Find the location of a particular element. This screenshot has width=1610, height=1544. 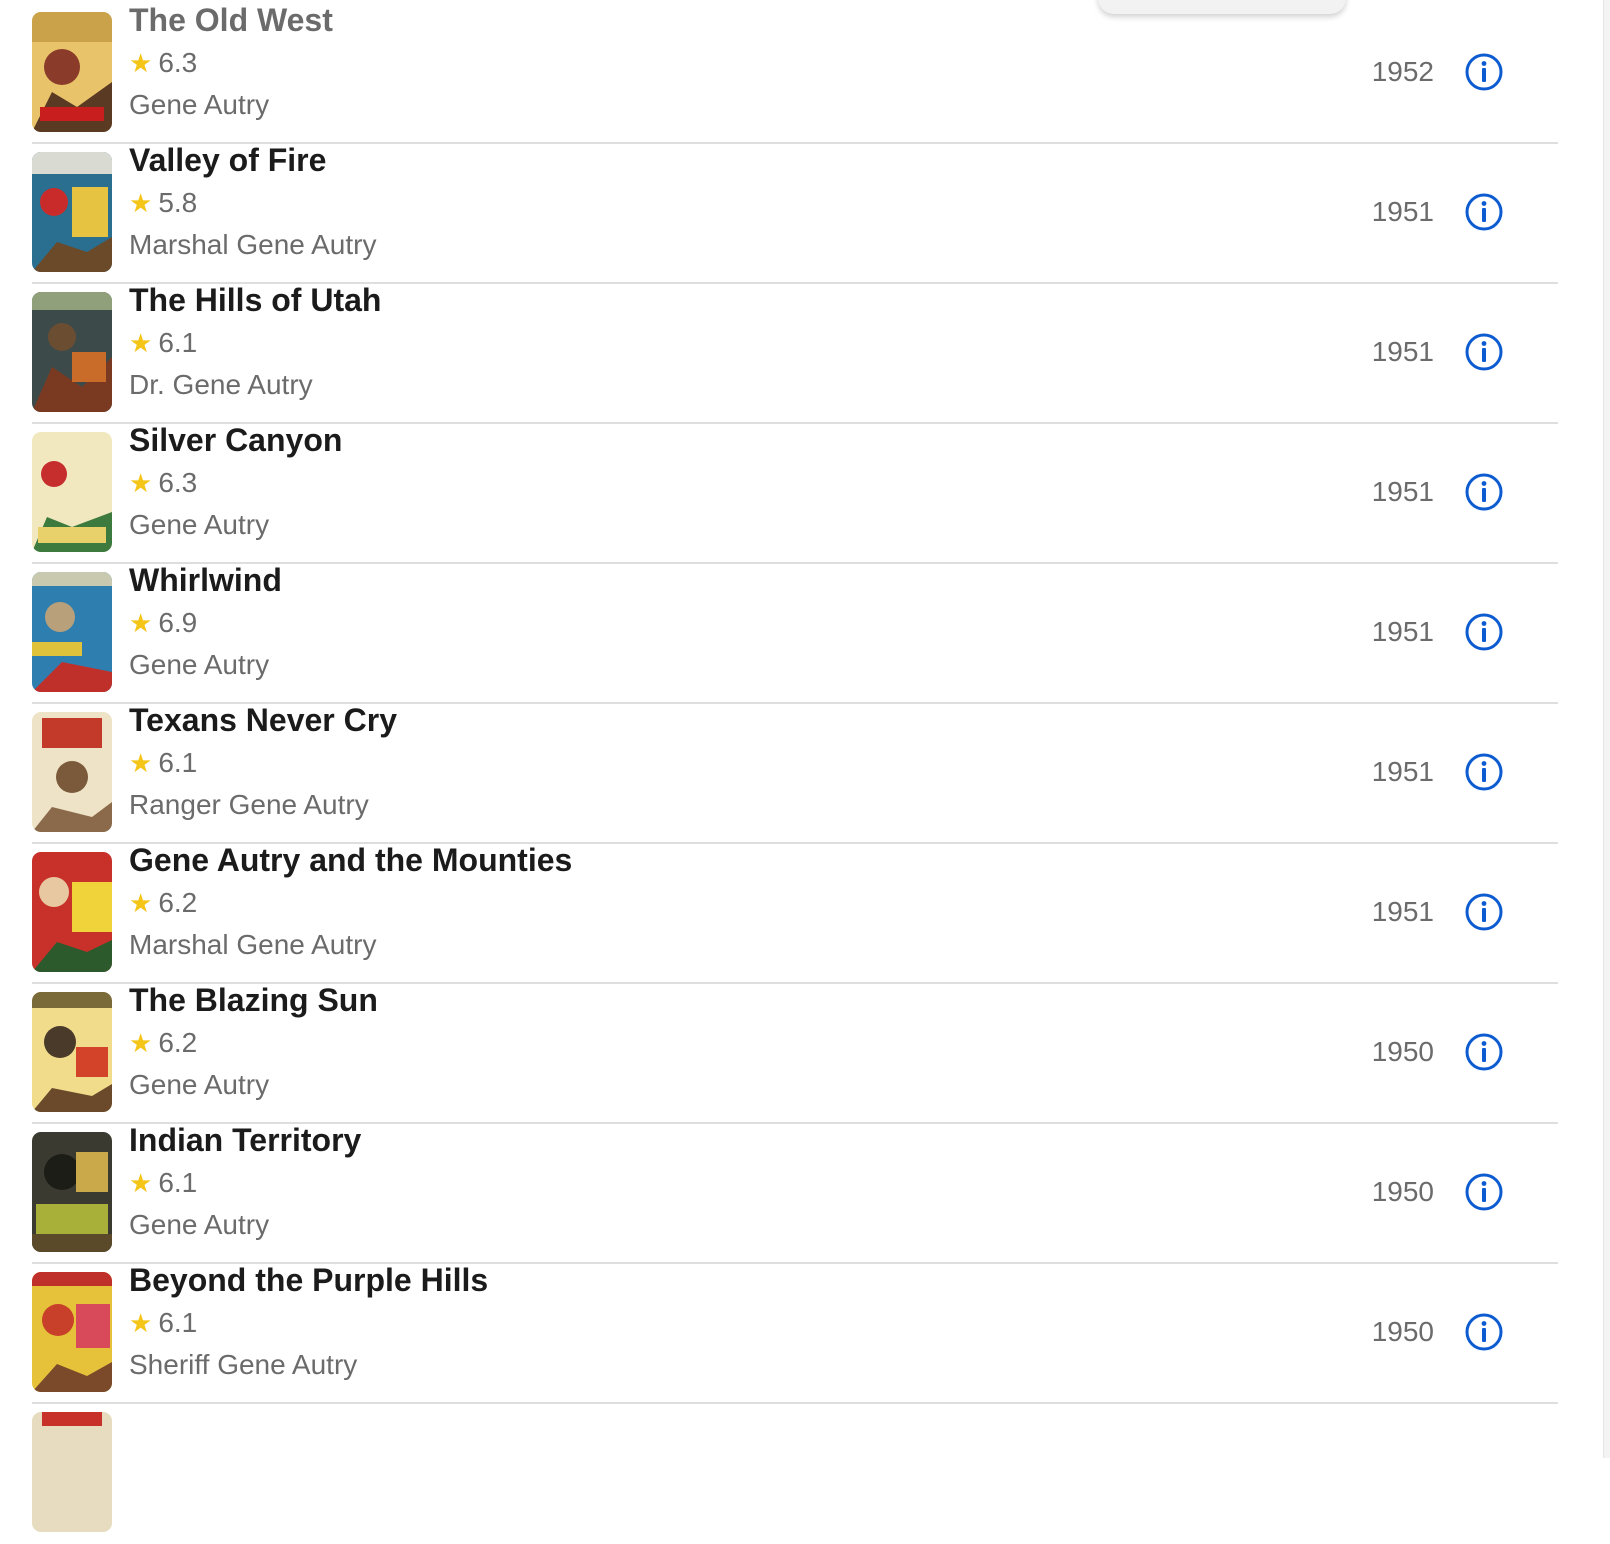

movie-title: The Old West is located at coordinates (231, 20).